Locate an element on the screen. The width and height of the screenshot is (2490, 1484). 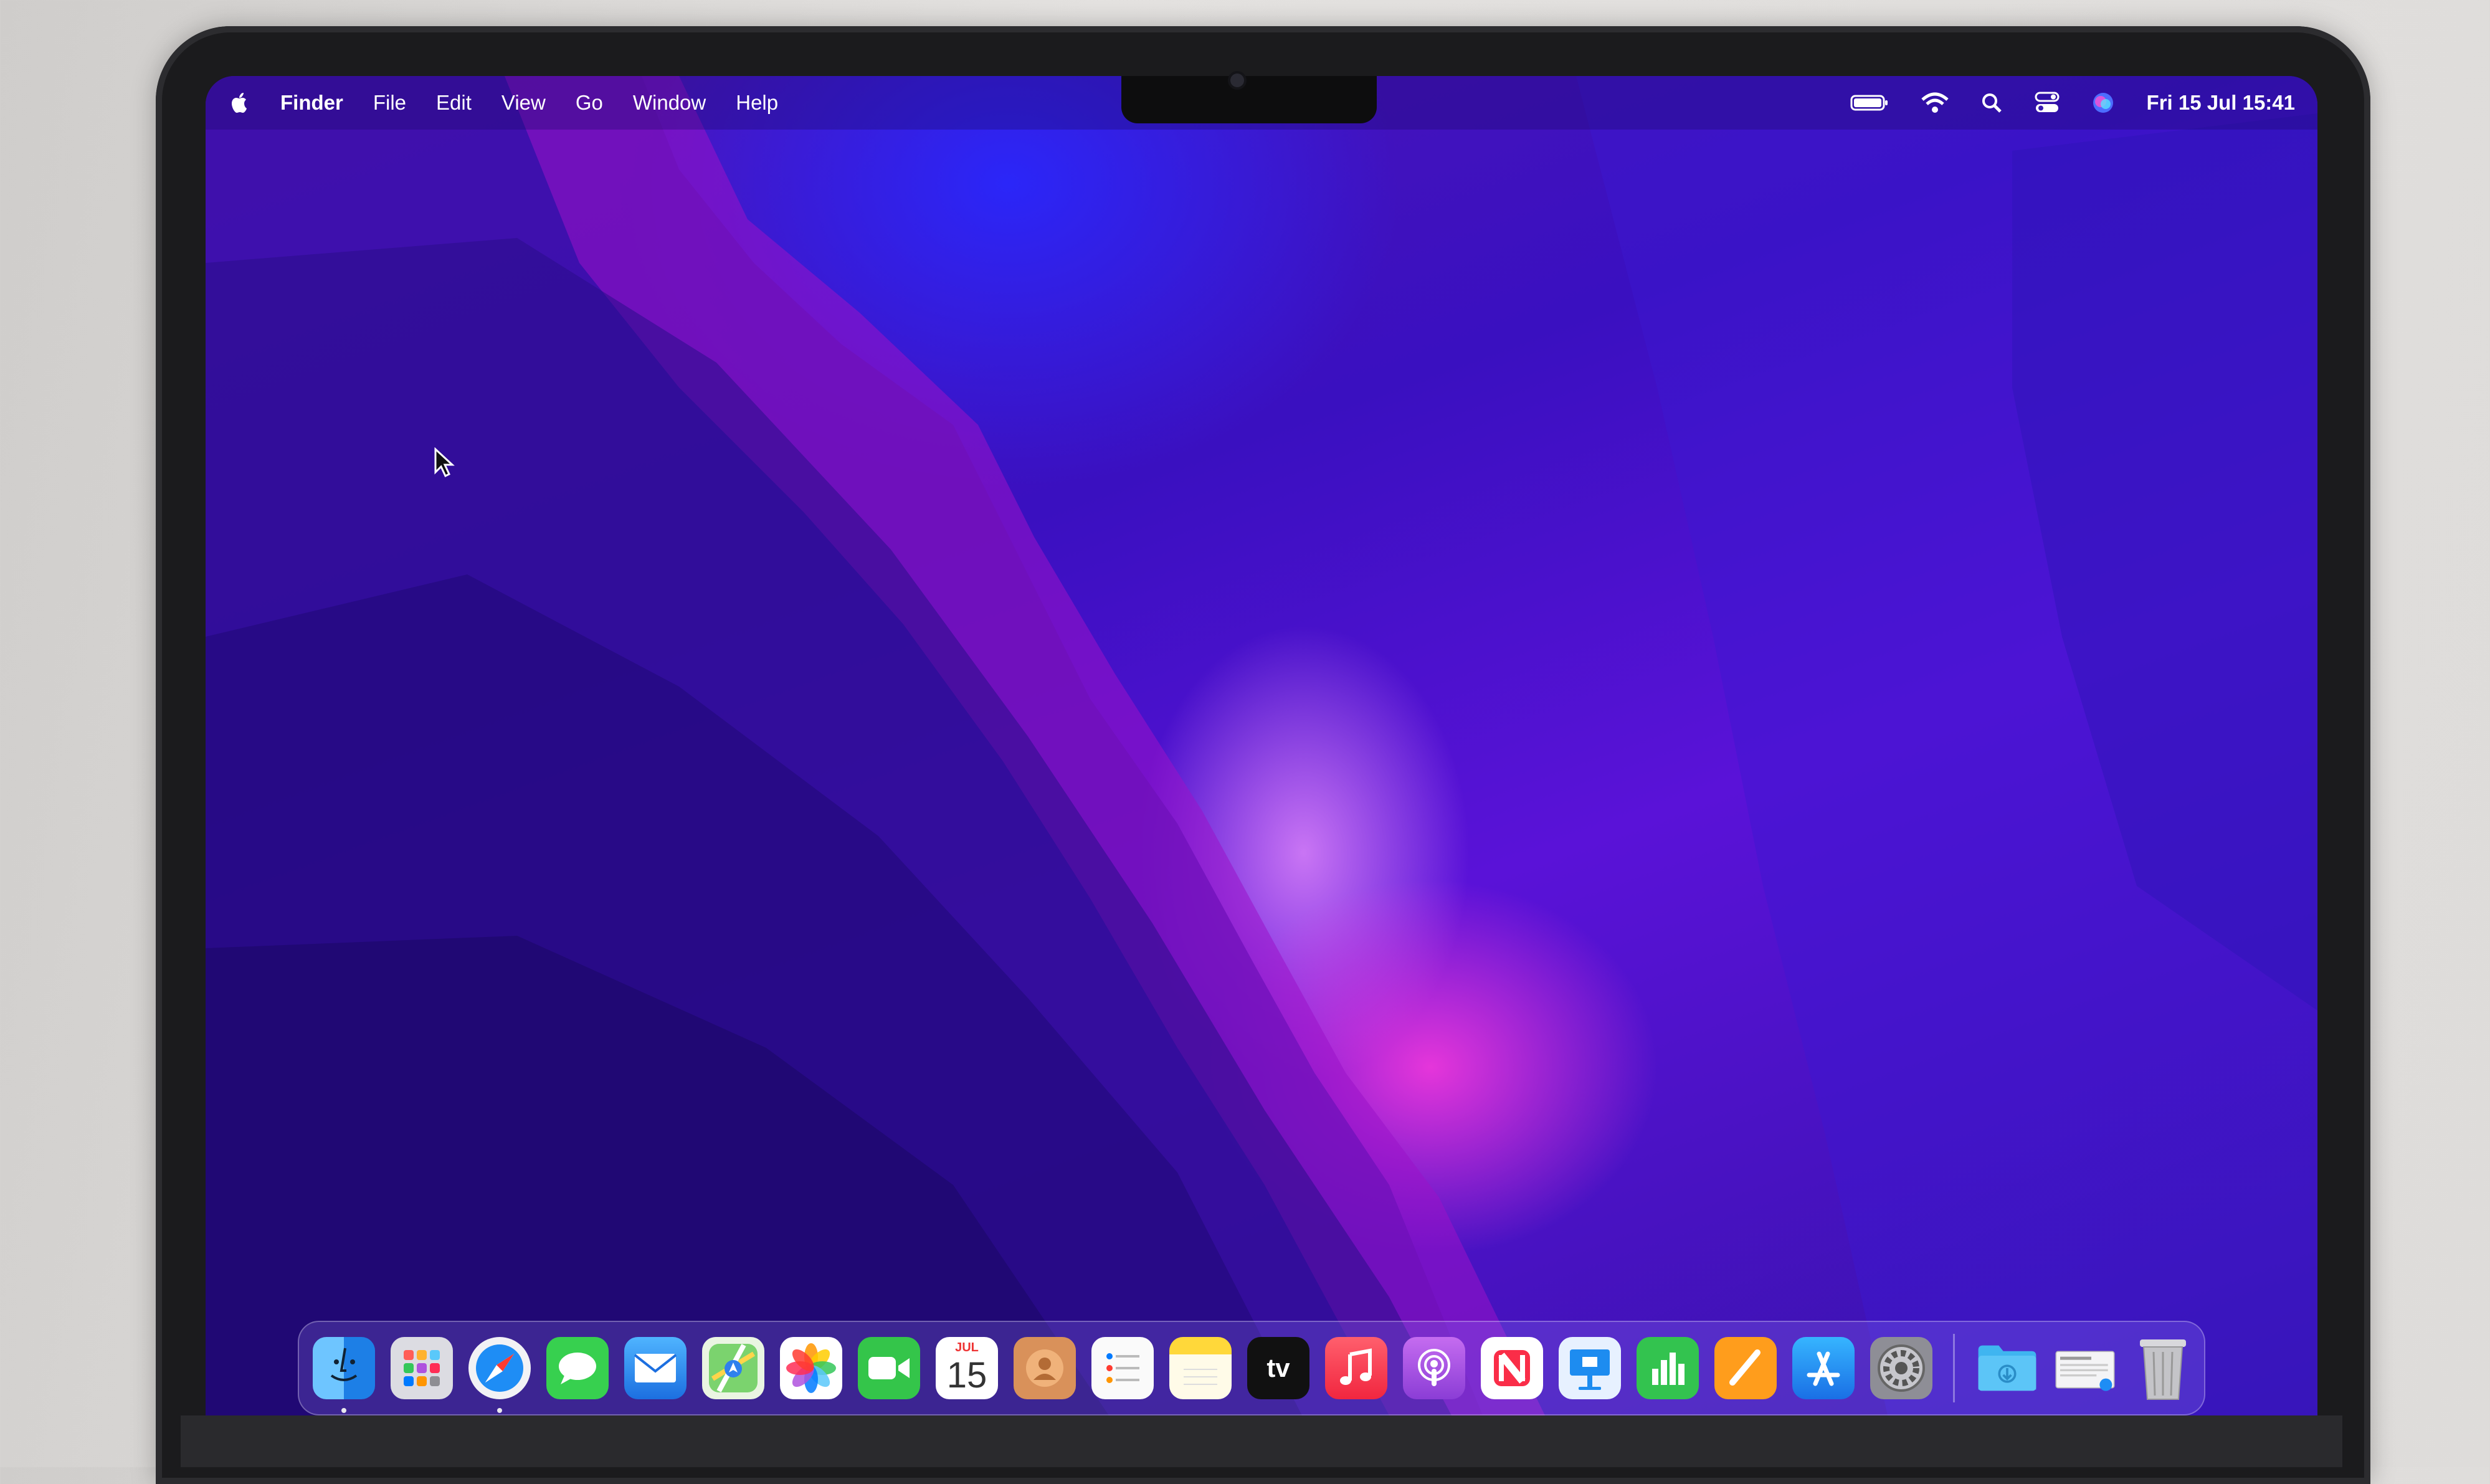
dock-app-facetime is located at coordinates (889, 1368).